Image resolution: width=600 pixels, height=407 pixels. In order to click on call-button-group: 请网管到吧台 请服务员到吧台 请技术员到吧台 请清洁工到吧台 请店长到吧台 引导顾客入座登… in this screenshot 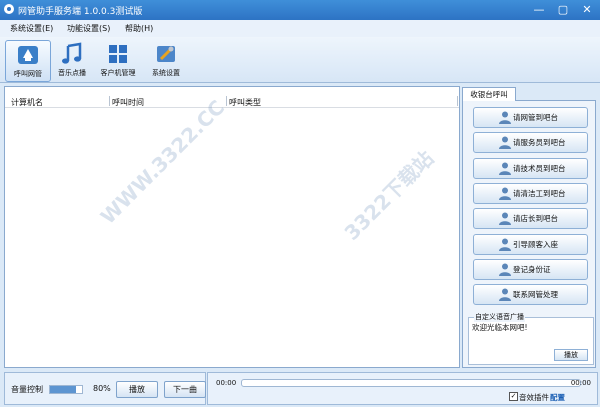, I will do `click(529, 234)`.